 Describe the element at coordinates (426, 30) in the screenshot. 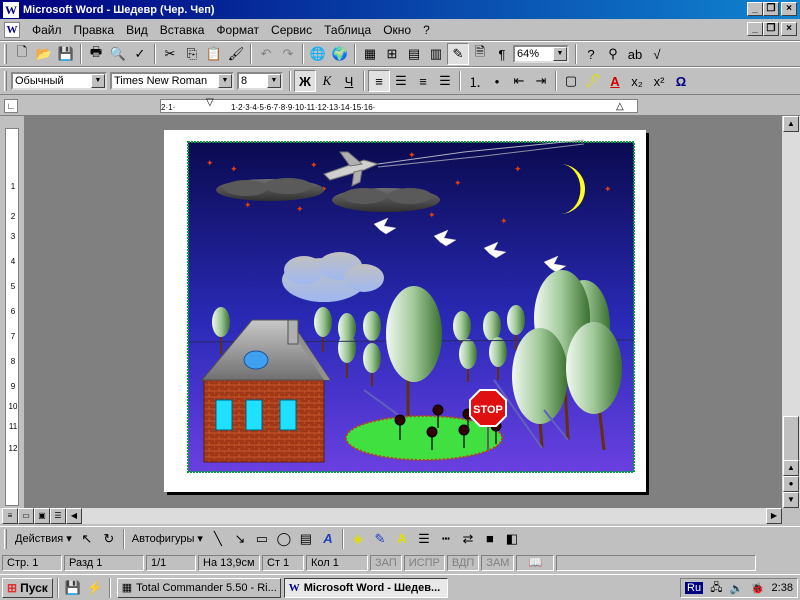

I see `menu-help: ?` at that location.